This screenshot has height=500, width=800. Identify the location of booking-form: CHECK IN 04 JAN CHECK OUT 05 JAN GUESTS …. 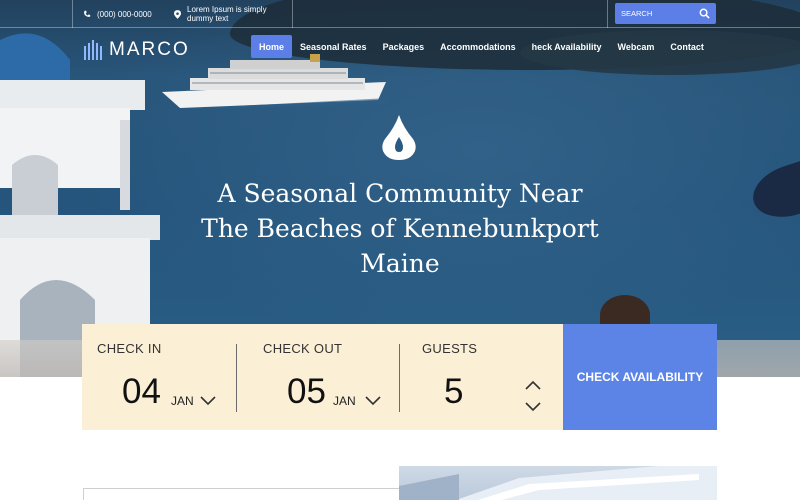
(322, 377).